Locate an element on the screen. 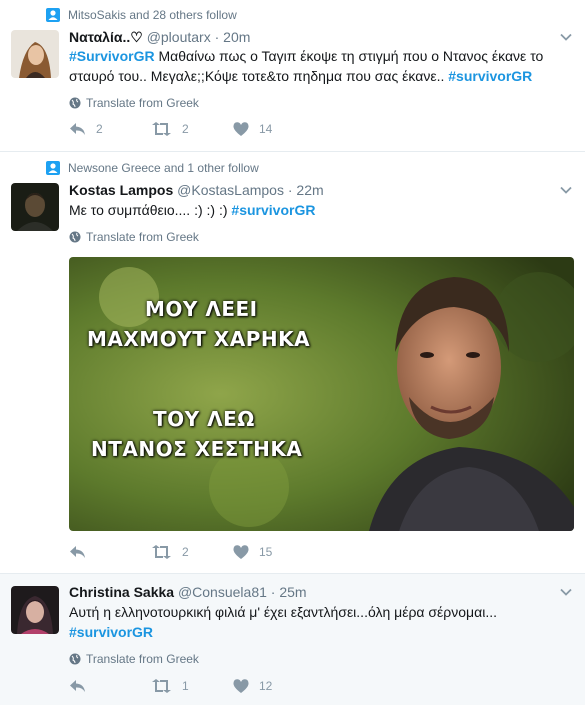  tweet-header: Christina Sakka @Consuela81 · 25m is located at coordinates (188, 592).